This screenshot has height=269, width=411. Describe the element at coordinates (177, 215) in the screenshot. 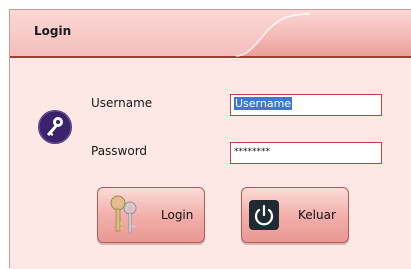

I see `login-button-label: Login` at that location.